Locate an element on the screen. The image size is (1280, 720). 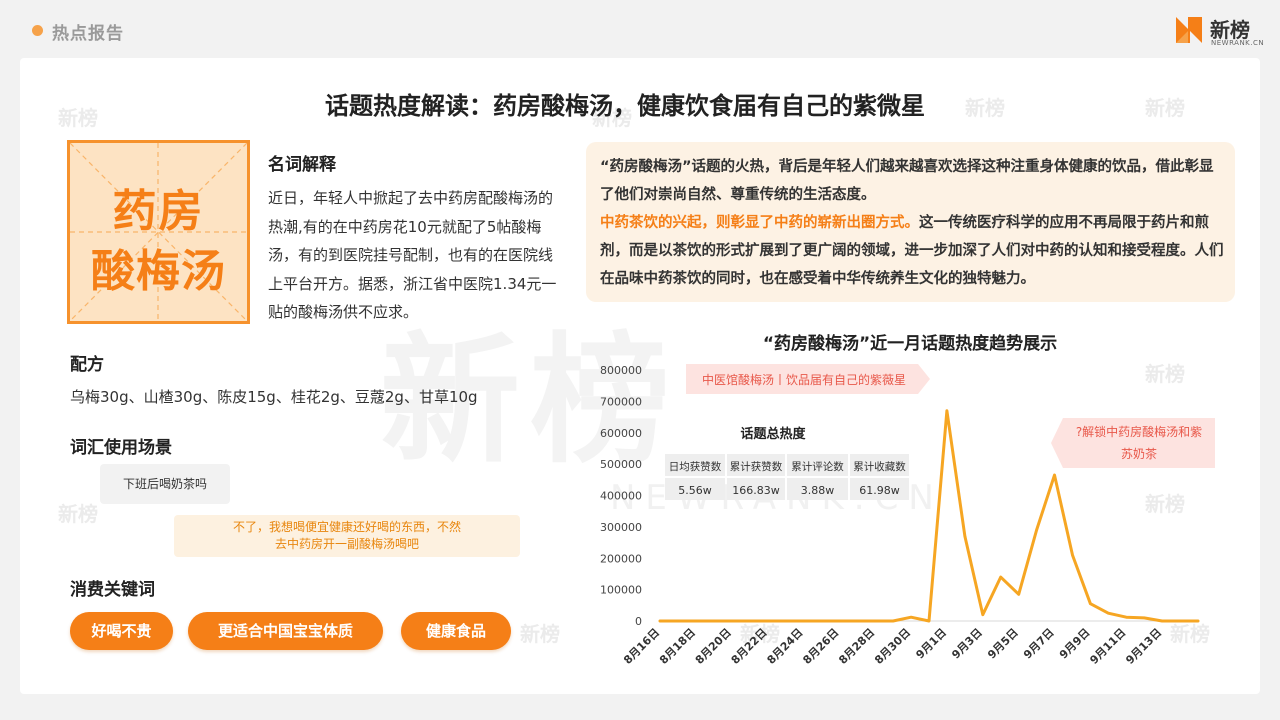
logo-subtitle: NEWRANK.CN is located at coordinates (1238, 43).